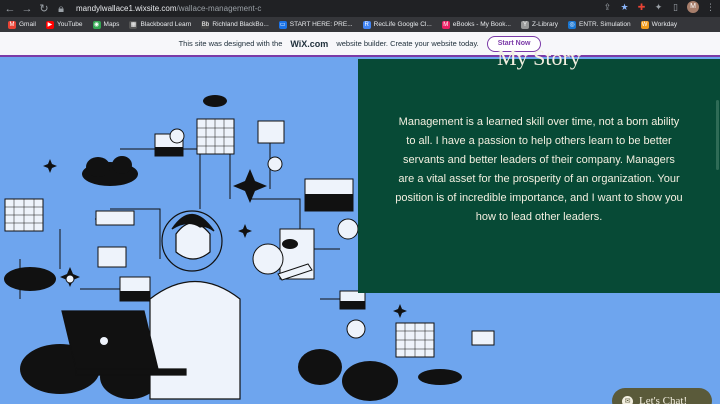  Describe the element at coordinates (111, 24) in the screenshot. I see `bookmark-label: Maps` at that location.